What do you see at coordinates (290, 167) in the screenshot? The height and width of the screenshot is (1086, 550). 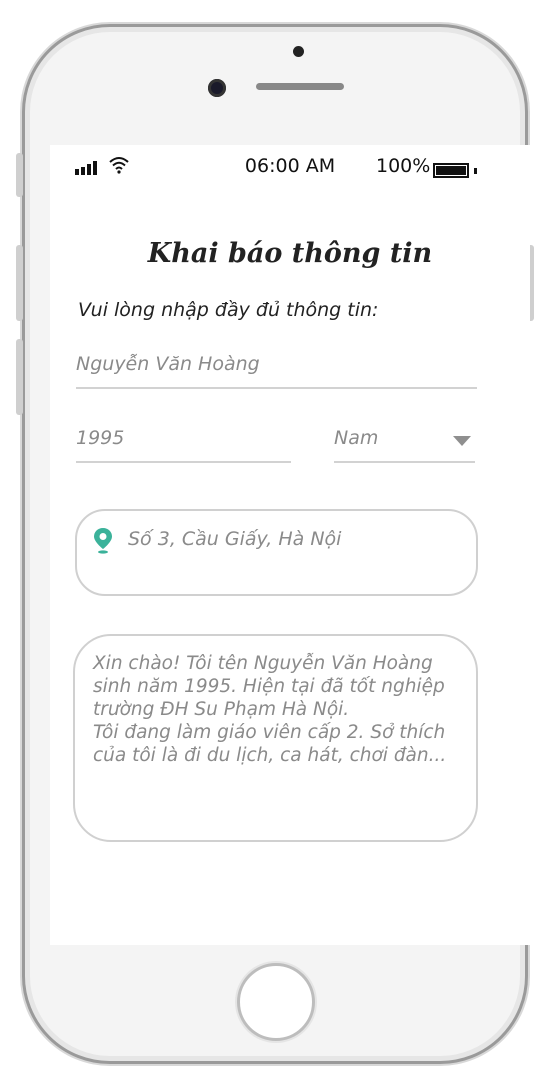 I see `status-bar: 06:00 AM 100%` at bounding box center [290, 167].